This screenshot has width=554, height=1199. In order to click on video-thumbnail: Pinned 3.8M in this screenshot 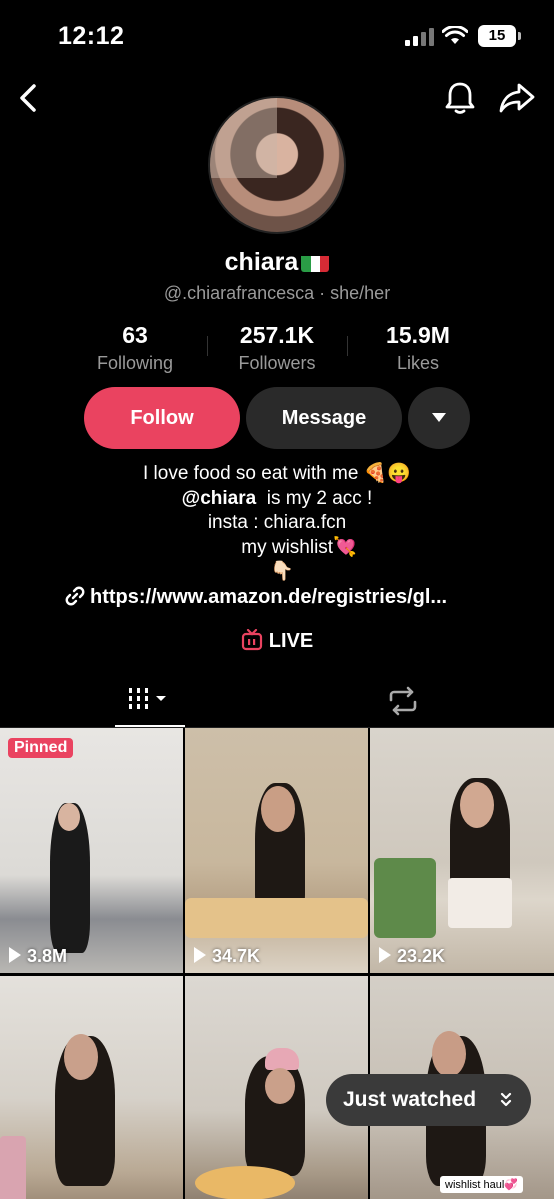, I will do `click(91, 850)`.